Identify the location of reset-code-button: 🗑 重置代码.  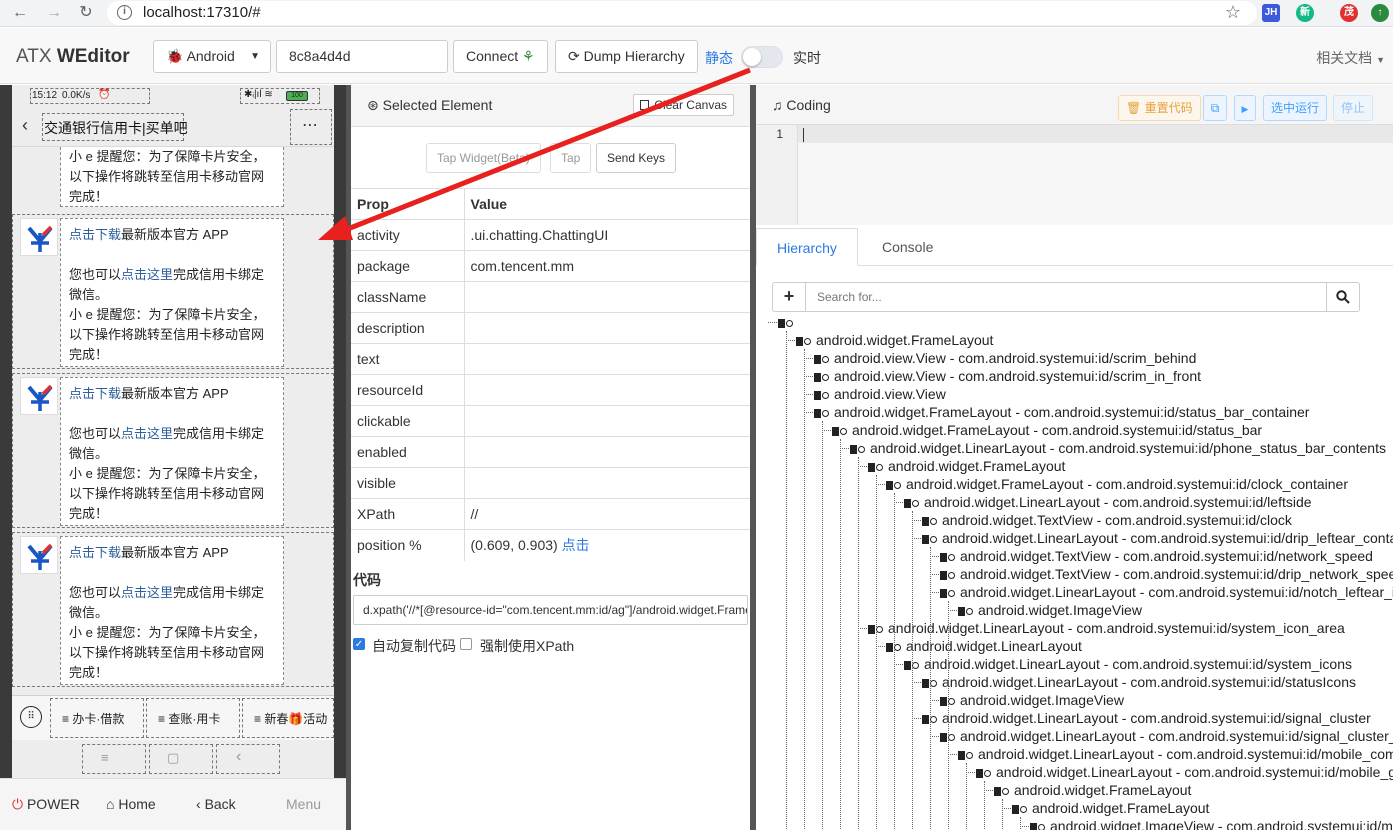
(1159, 108).